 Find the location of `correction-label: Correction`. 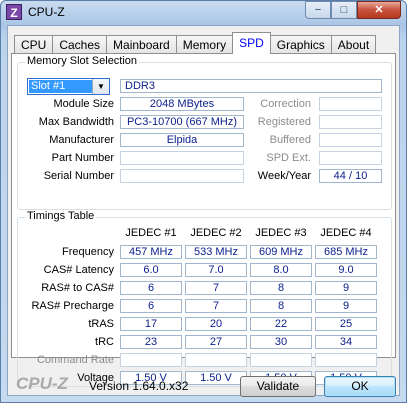

correction-label: Correction is located at coordinates (285, 104).